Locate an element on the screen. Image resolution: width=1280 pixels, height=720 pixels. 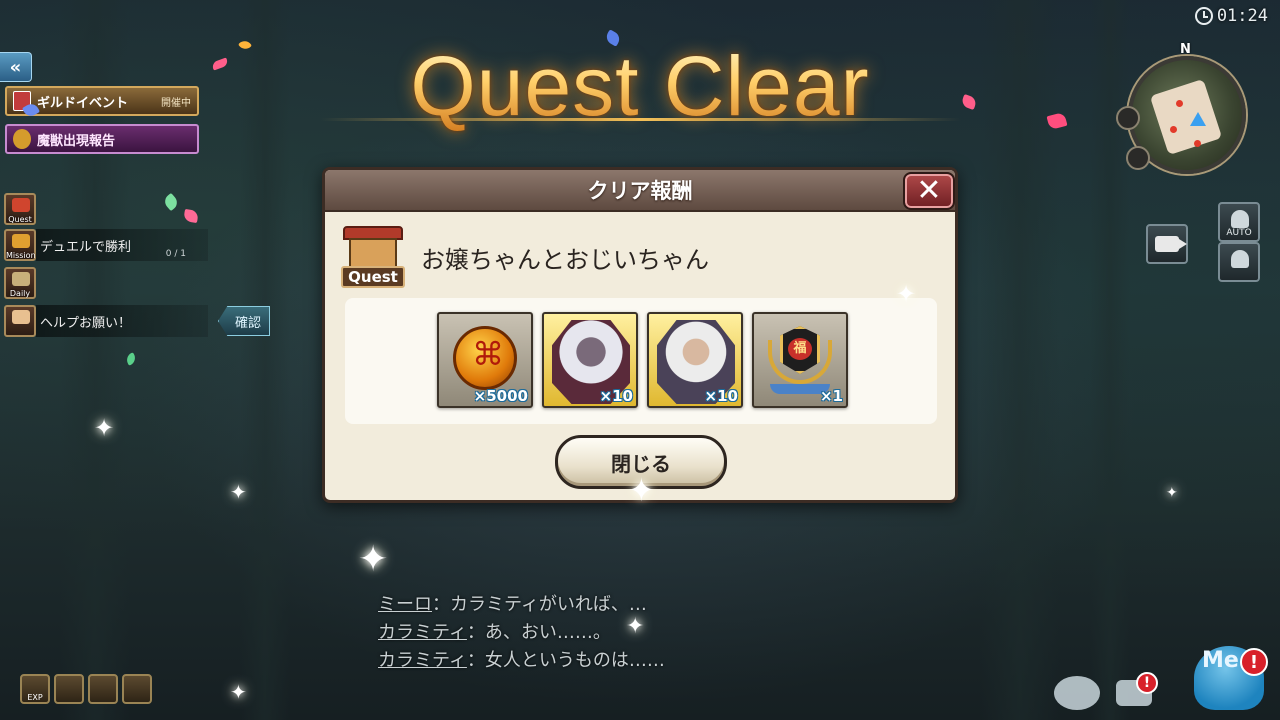
confirm-button: 確認 is located at coordinates (244, 321).